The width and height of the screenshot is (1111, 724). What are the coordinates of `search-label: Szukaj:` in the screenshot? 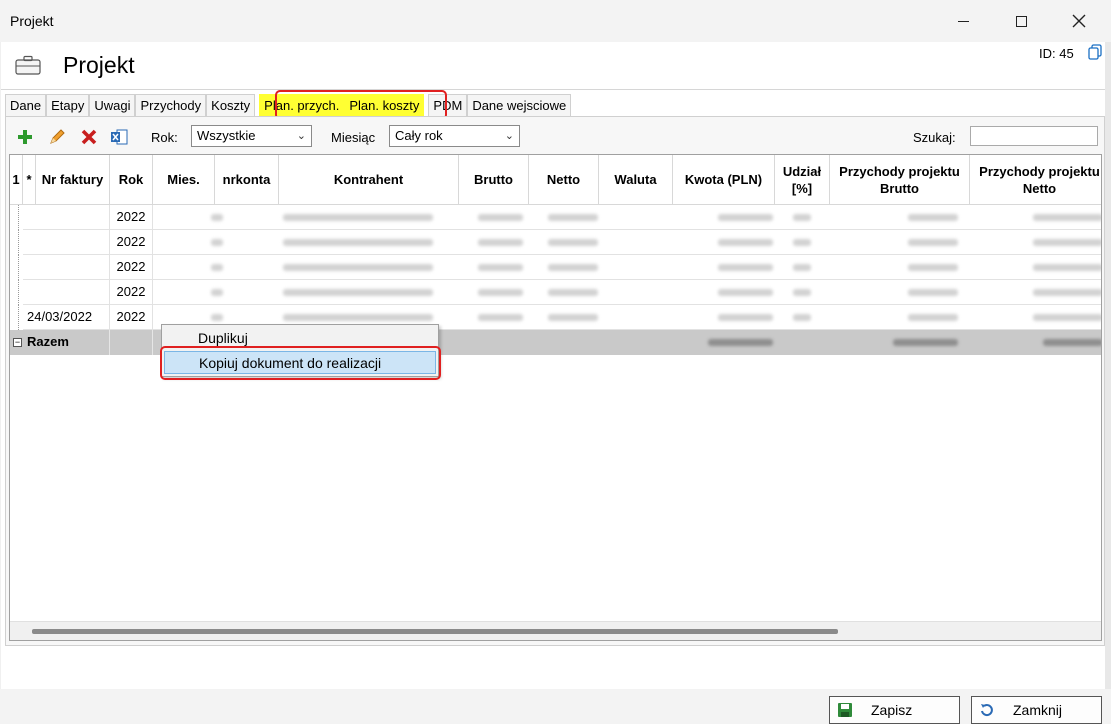 It's located at (934, 137).